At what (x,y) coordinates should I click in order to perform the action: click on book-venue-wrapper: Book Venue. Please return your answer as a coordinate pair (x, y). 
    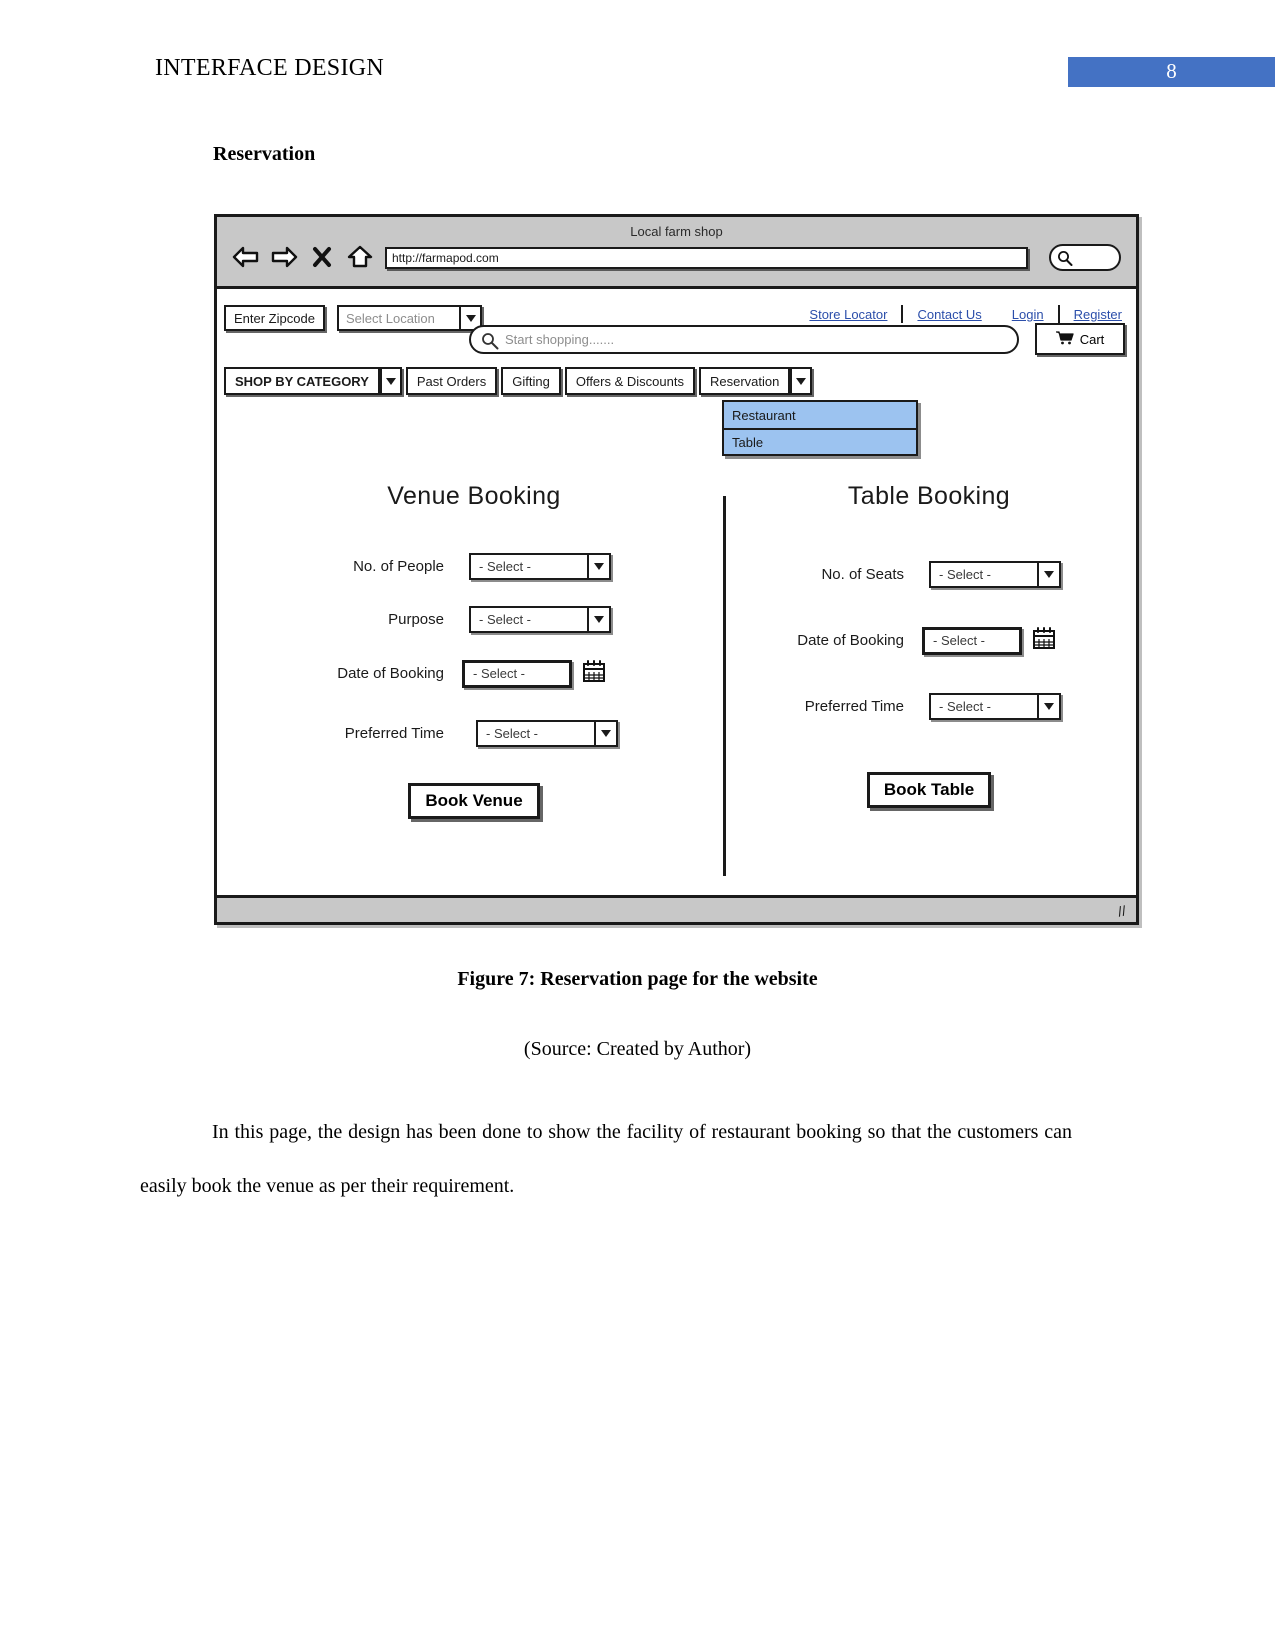
    Looking at the image, I should click on (474, 801).